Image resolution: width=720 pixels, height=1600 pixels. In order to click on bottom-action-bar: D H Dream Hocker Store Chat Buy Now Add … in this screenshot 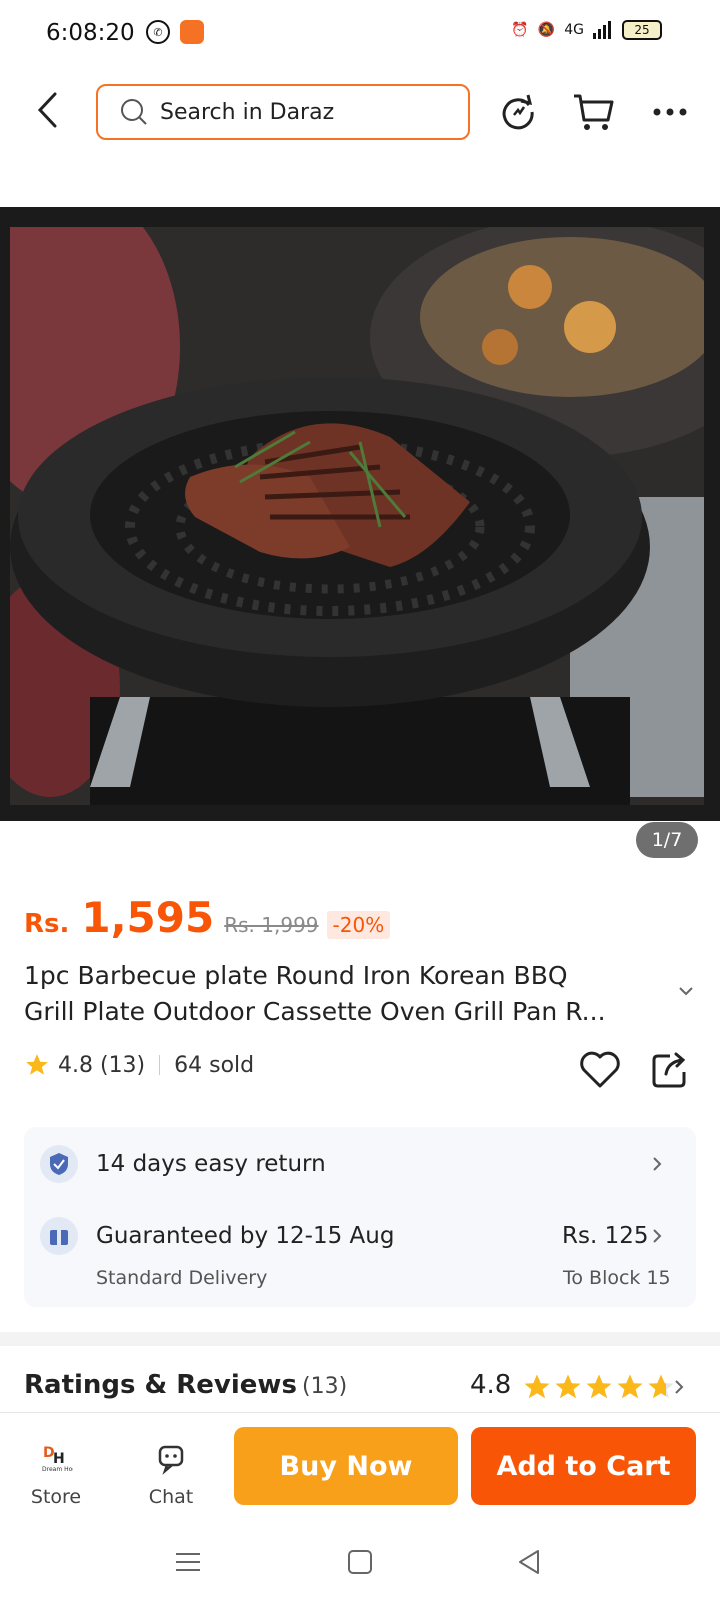, I will do `click(360, 1467)`.